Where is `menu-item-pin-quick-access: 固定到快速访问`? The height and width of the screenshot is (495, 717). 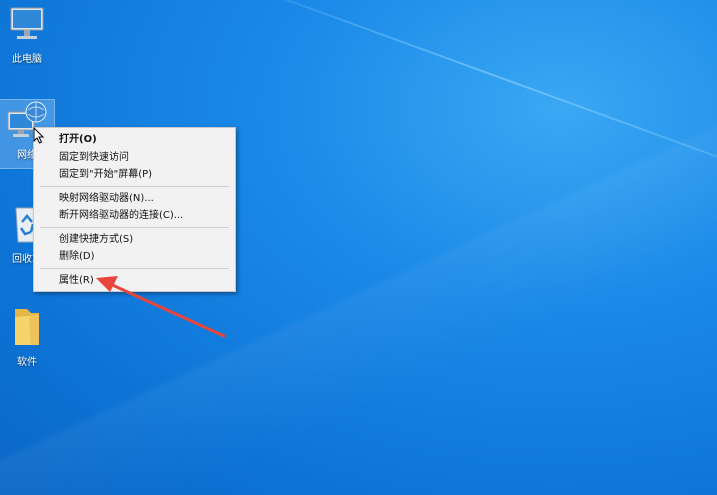 menu-item-pin-quick-access: 固定到快速访问 is located at coordinates (134, 158).